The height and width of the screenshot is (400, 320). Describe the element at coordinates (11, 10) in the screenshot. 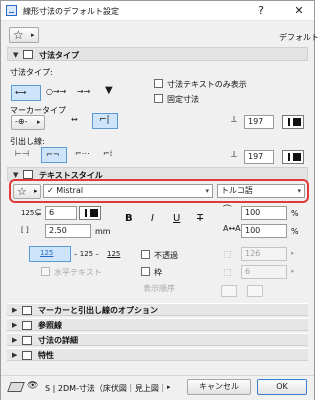

I see `dimension-app-icon` at that location.